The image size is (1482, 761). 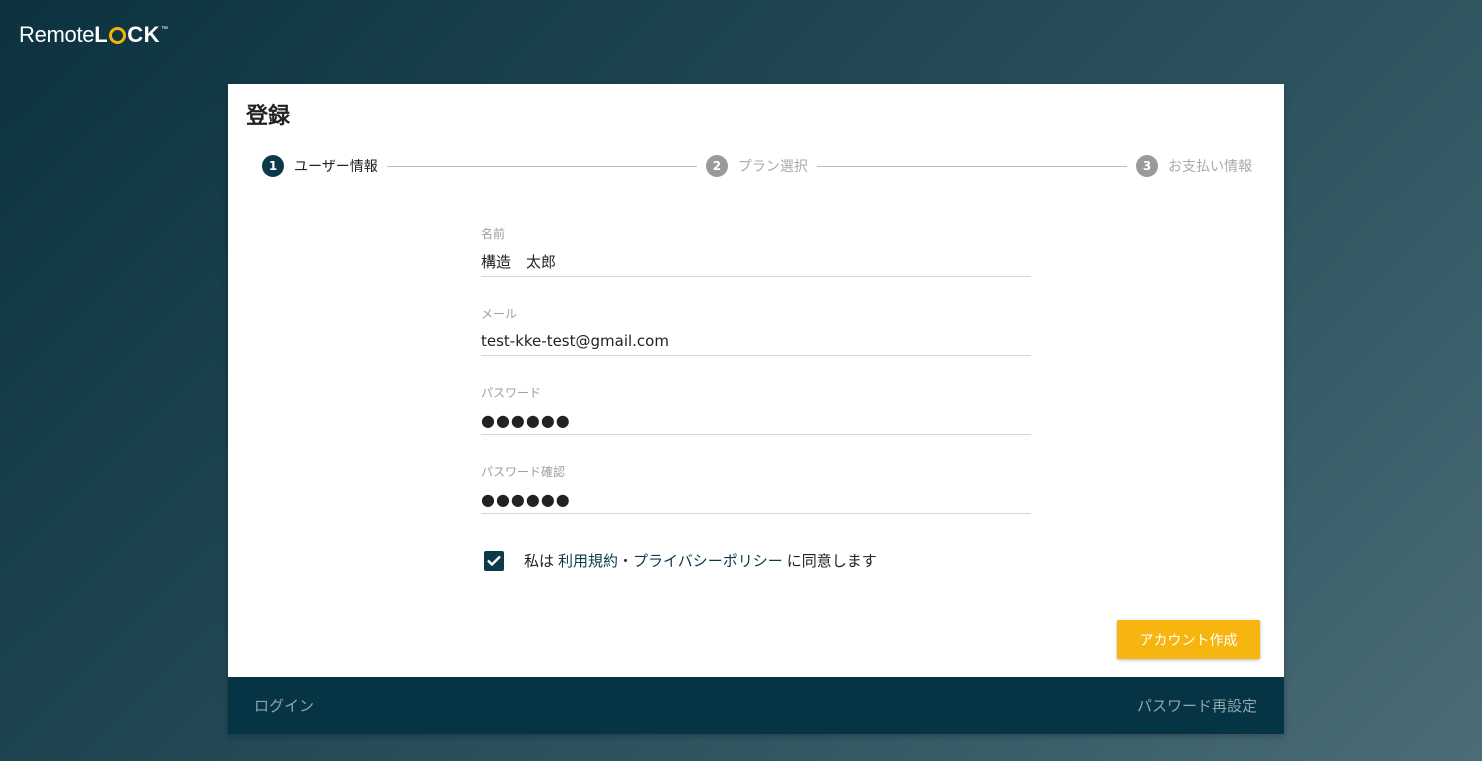 What do you see at coordinates (539, 561) in the screenshot?
I see `terms-prefix: 私は` at bounding box center [539, 561].